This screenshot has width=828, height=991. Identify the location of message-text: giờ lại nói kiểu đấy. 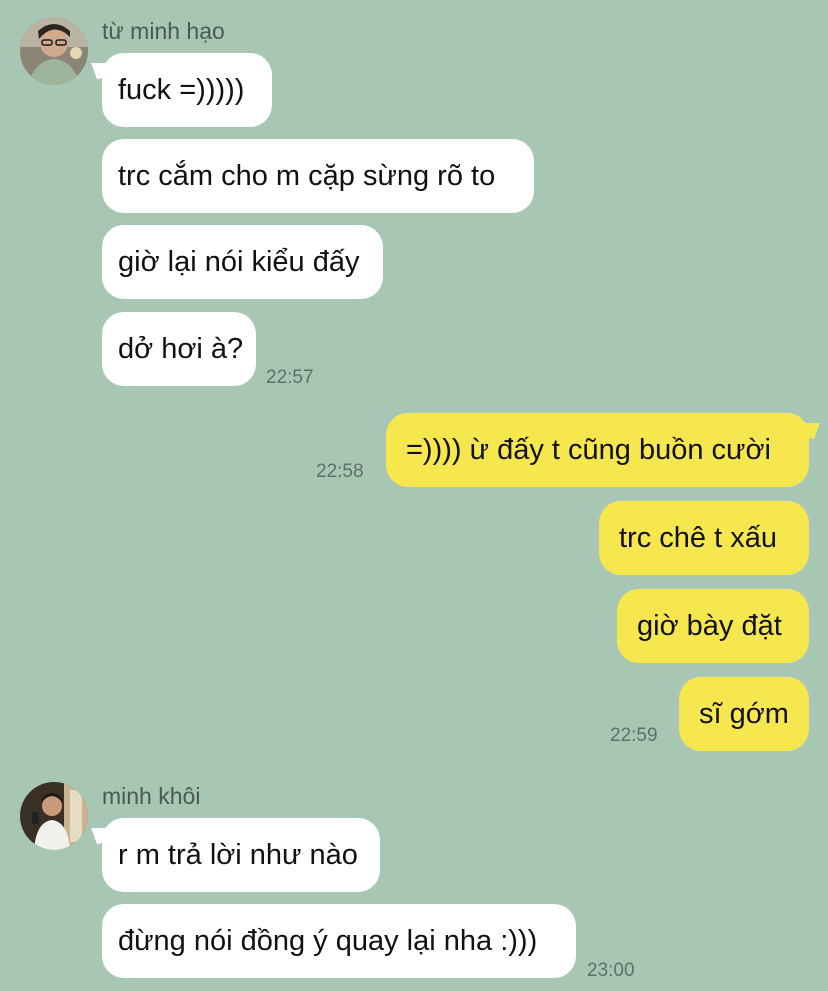
(239, 261).